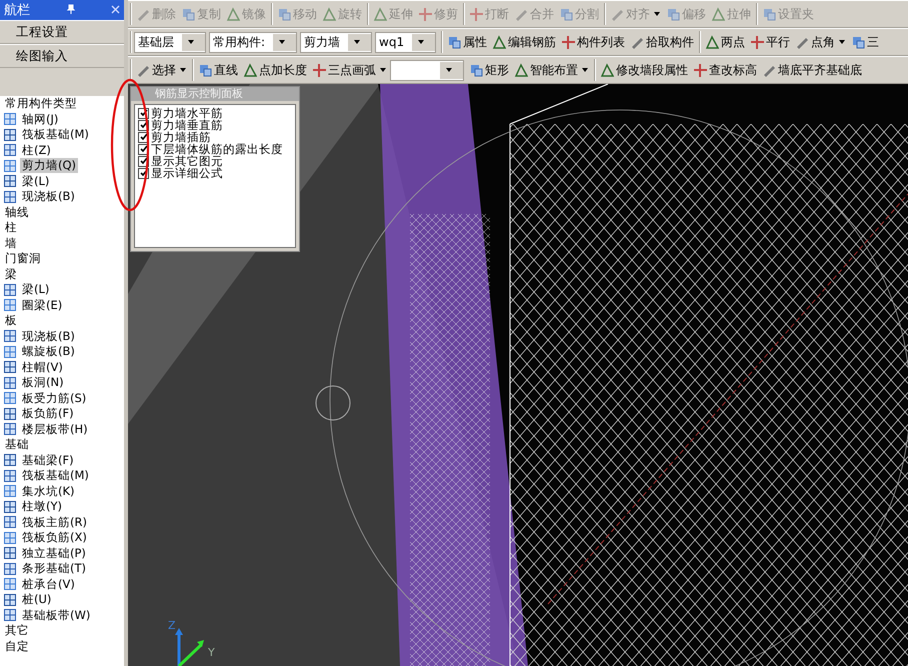 The width and height of the screenshot is (908, 666). What do you see at coordinates (218, 70) in the screenshot?
I see `toolbar-button: 直线` at bounding box center [218, 70].